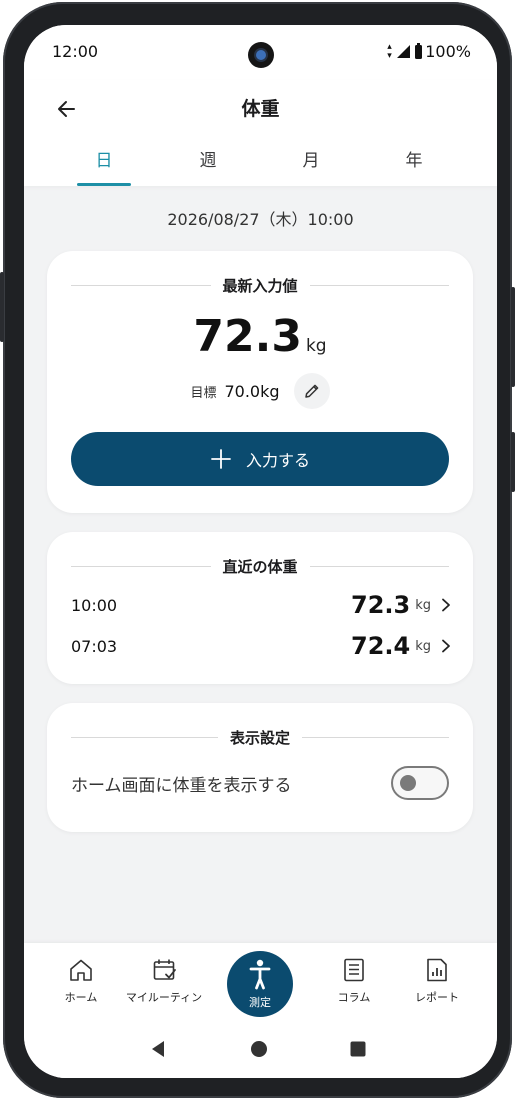 Image resolution: width=515 pixels, height=1100 pixels. Describe the element at coordinates (277, 460) in the screenshot. I see `input-button-label: 入力する` at that location.